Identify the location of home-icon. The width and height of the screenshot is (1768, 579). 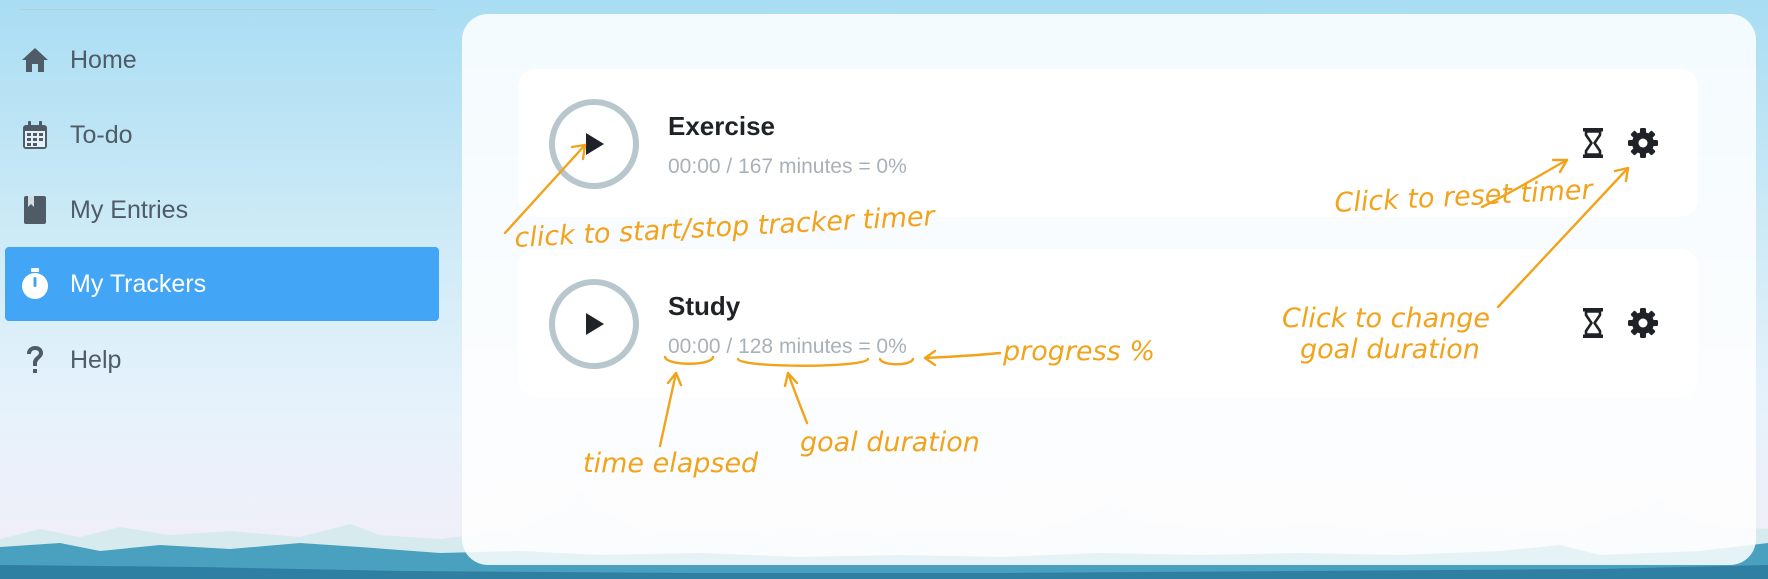
(35, 60).